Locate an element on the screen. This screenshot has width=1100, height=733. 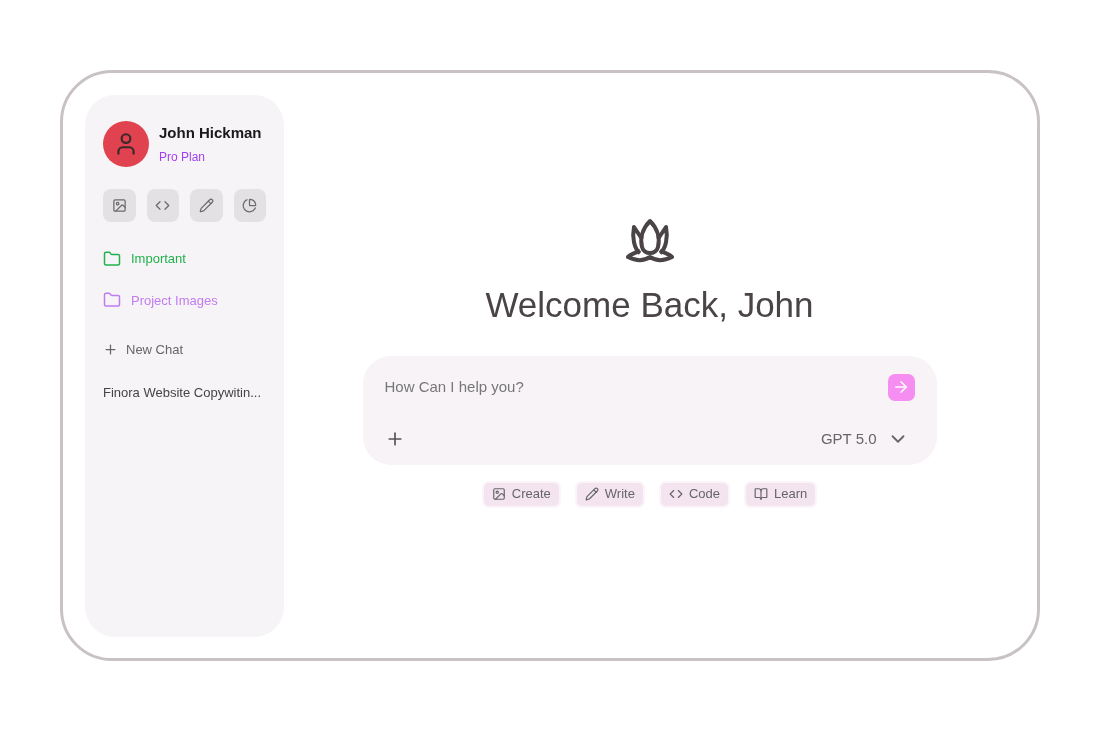
pie-chart-icon is located at coordinates (250, 205).